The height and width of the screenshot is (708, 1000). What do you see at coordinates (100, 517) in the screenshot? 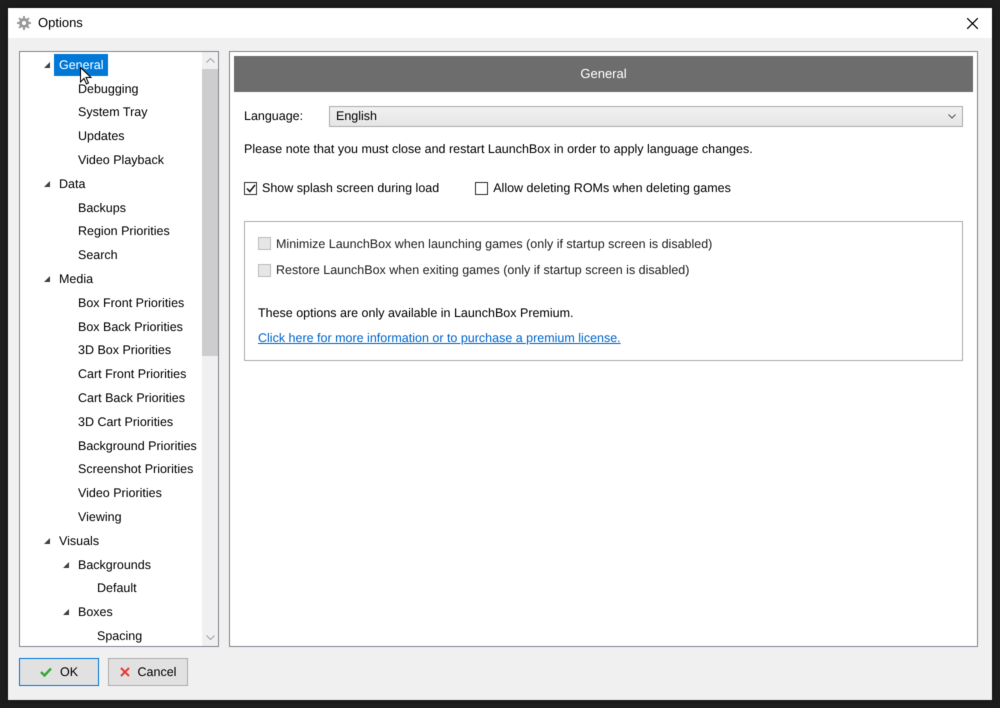
I see `tree-item: Viewing` at bounding box center [100, 517].